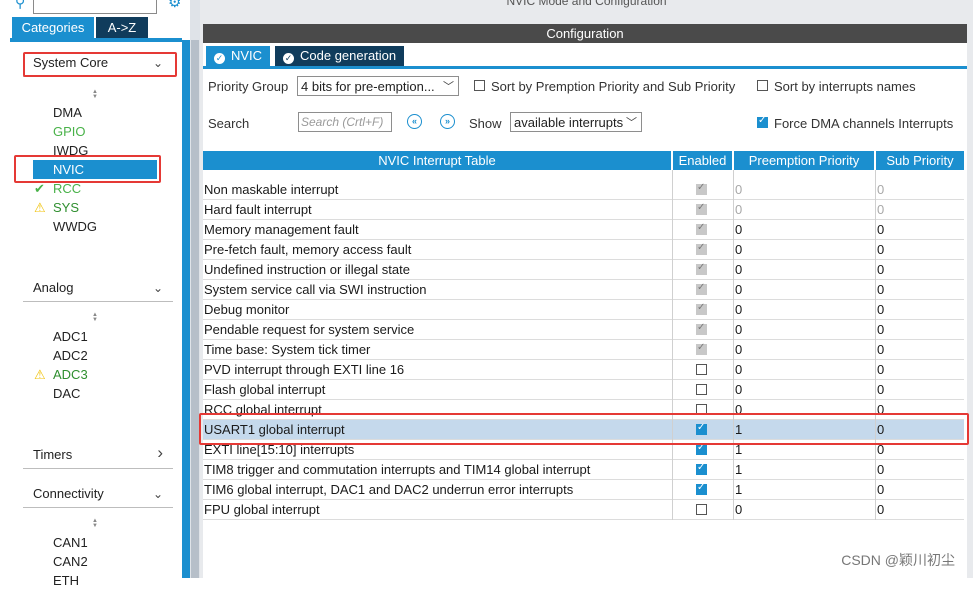  Describe the element at coordinates (583, 190) in the screenshot. I see `table-row: Non maskable interrupt 0 0` at that location.